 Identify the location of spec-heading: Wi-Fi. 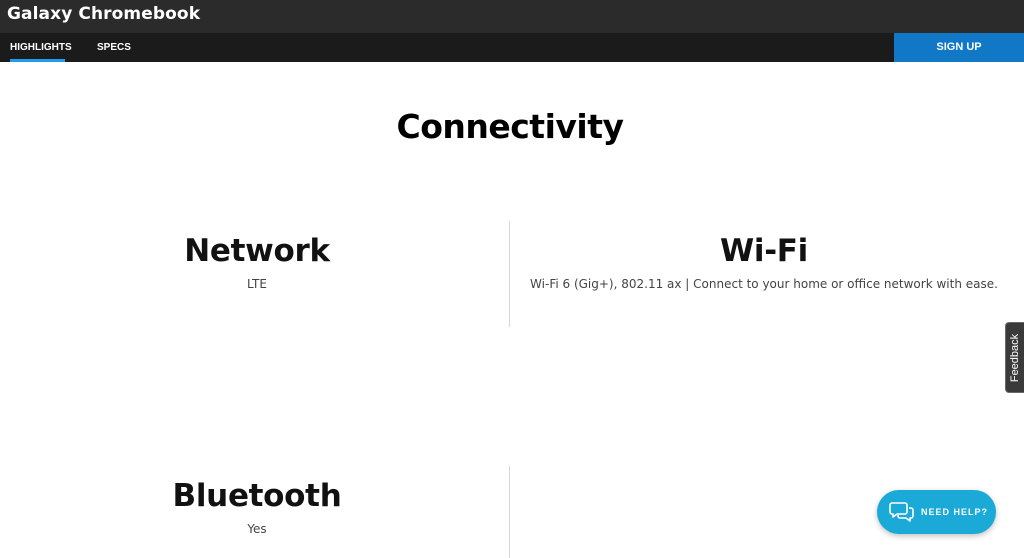
(764, 251).